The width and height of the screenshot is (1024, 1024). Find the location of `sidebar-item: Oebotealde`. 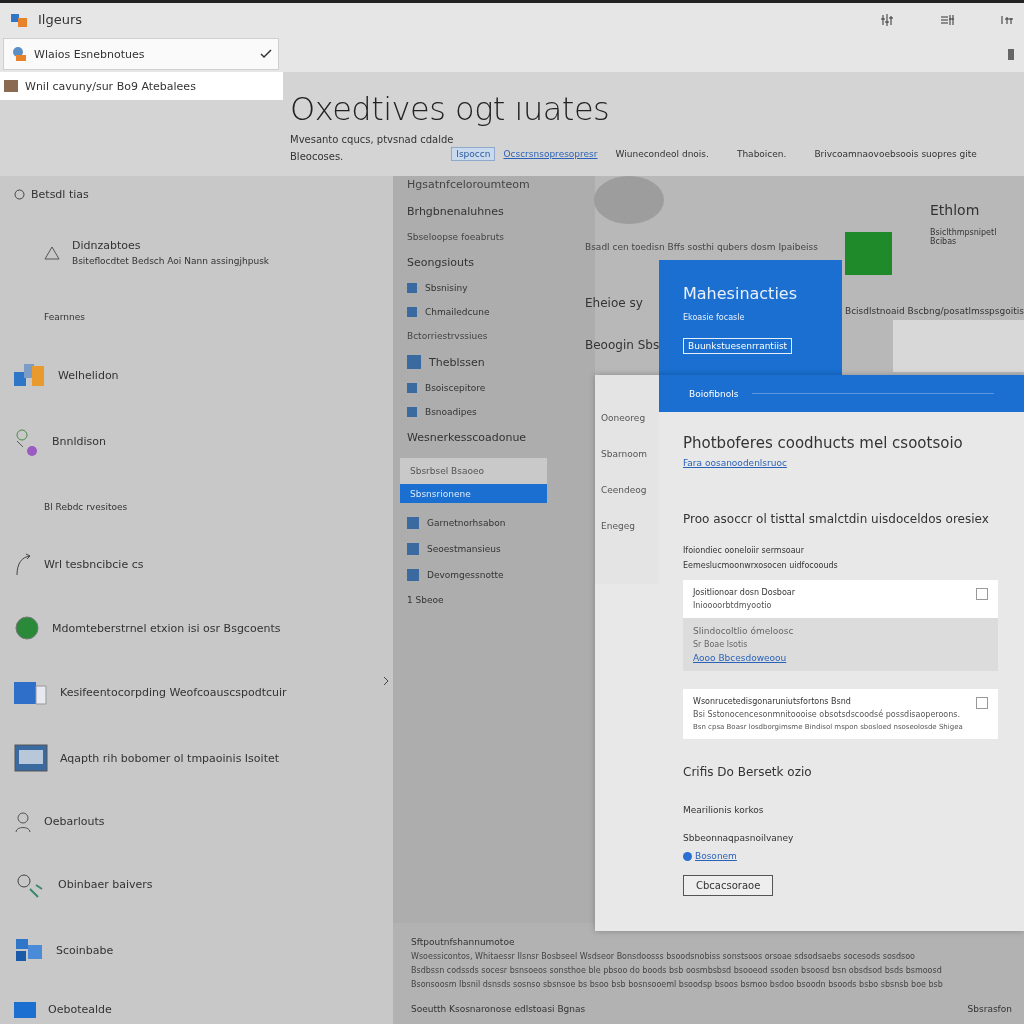

sidebar-item: Oebotealde is located at coordinates (80, 1010).